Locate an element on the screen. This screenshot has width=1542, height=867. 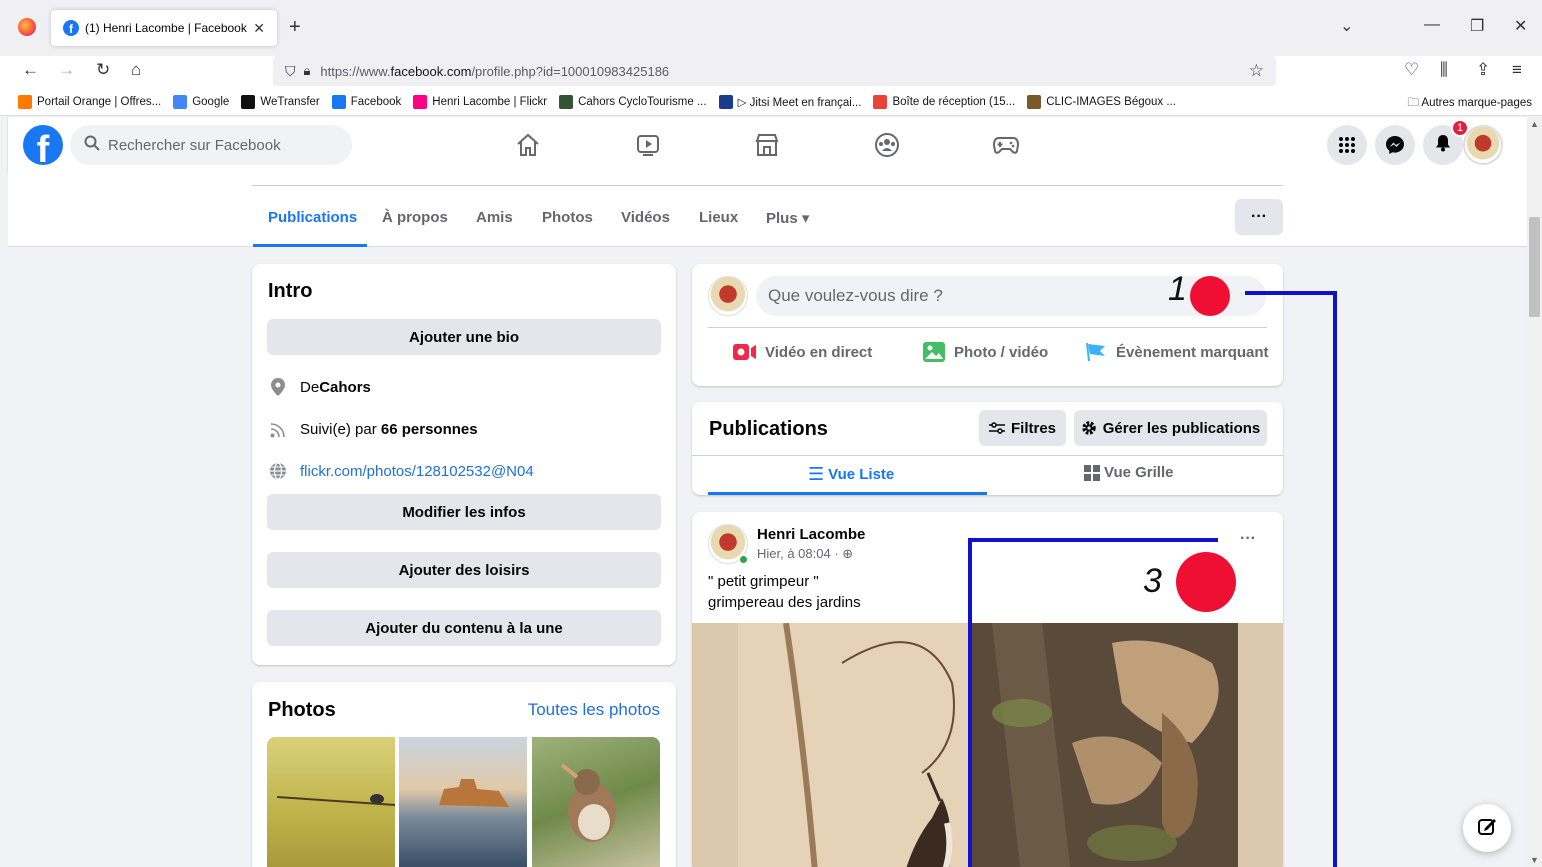
see-all-photos-link: Toutes les photos is located at coordinates (594, 710).